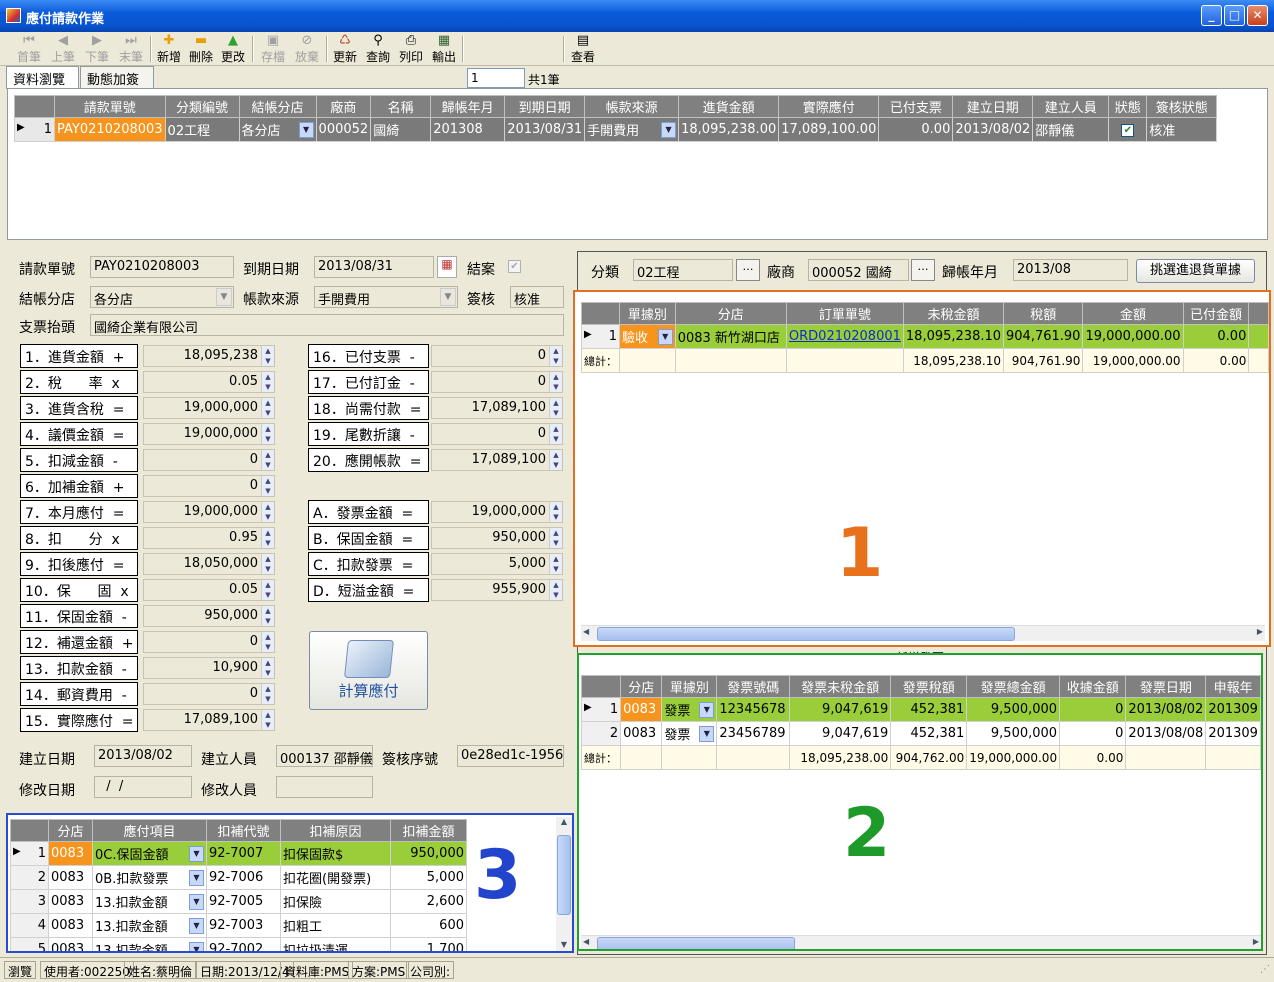  I want to click on modby-field, so click(324, 787).